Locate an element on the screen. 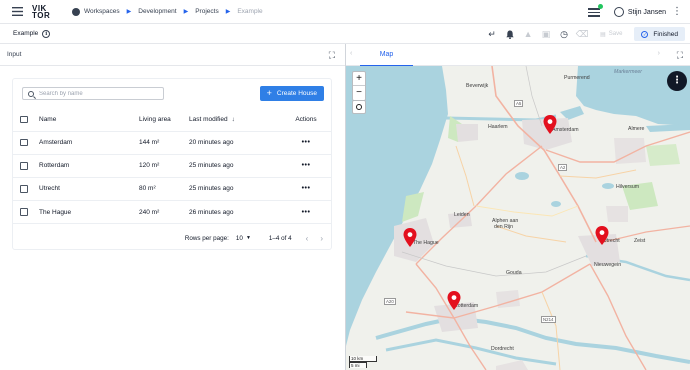 This screenshot has width=690, height=370. zoom-in-button: + is located at coordinates (359, 79).